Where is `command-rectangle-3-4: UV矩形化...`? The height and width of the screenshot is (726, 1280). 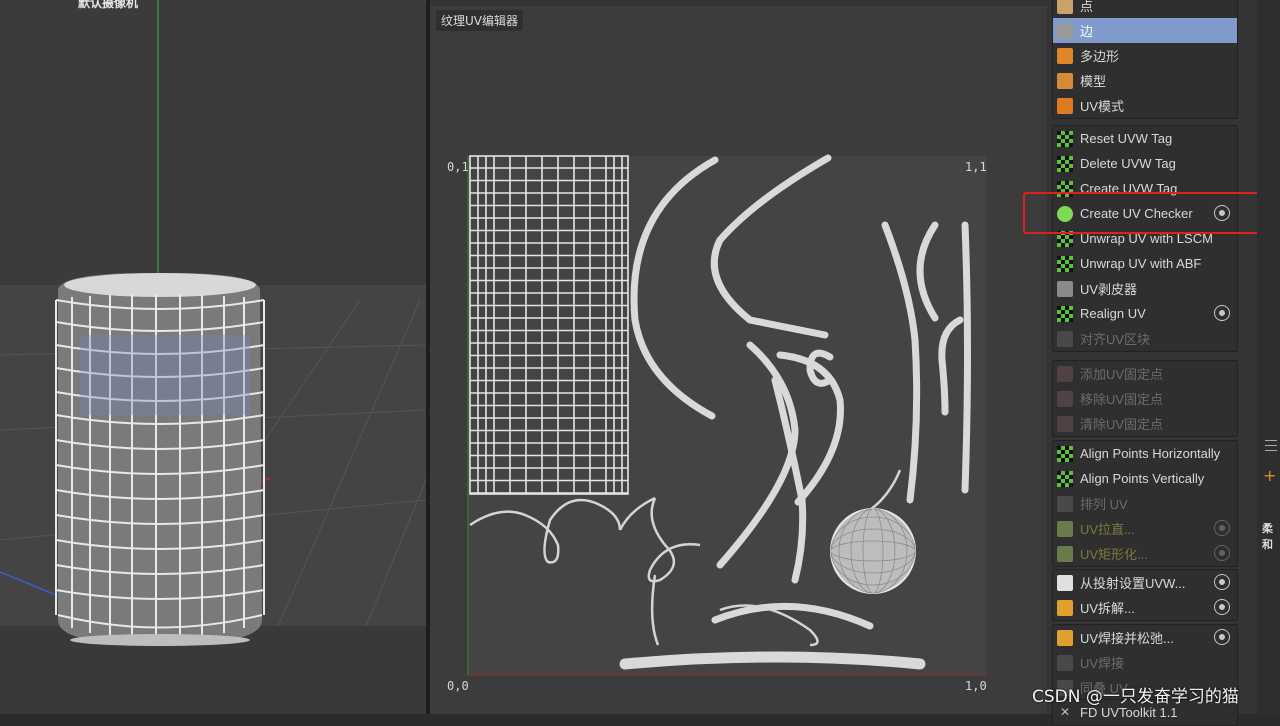 command-rectangle-3-4: UV矩形化... is located at coordinates (1145, 553).